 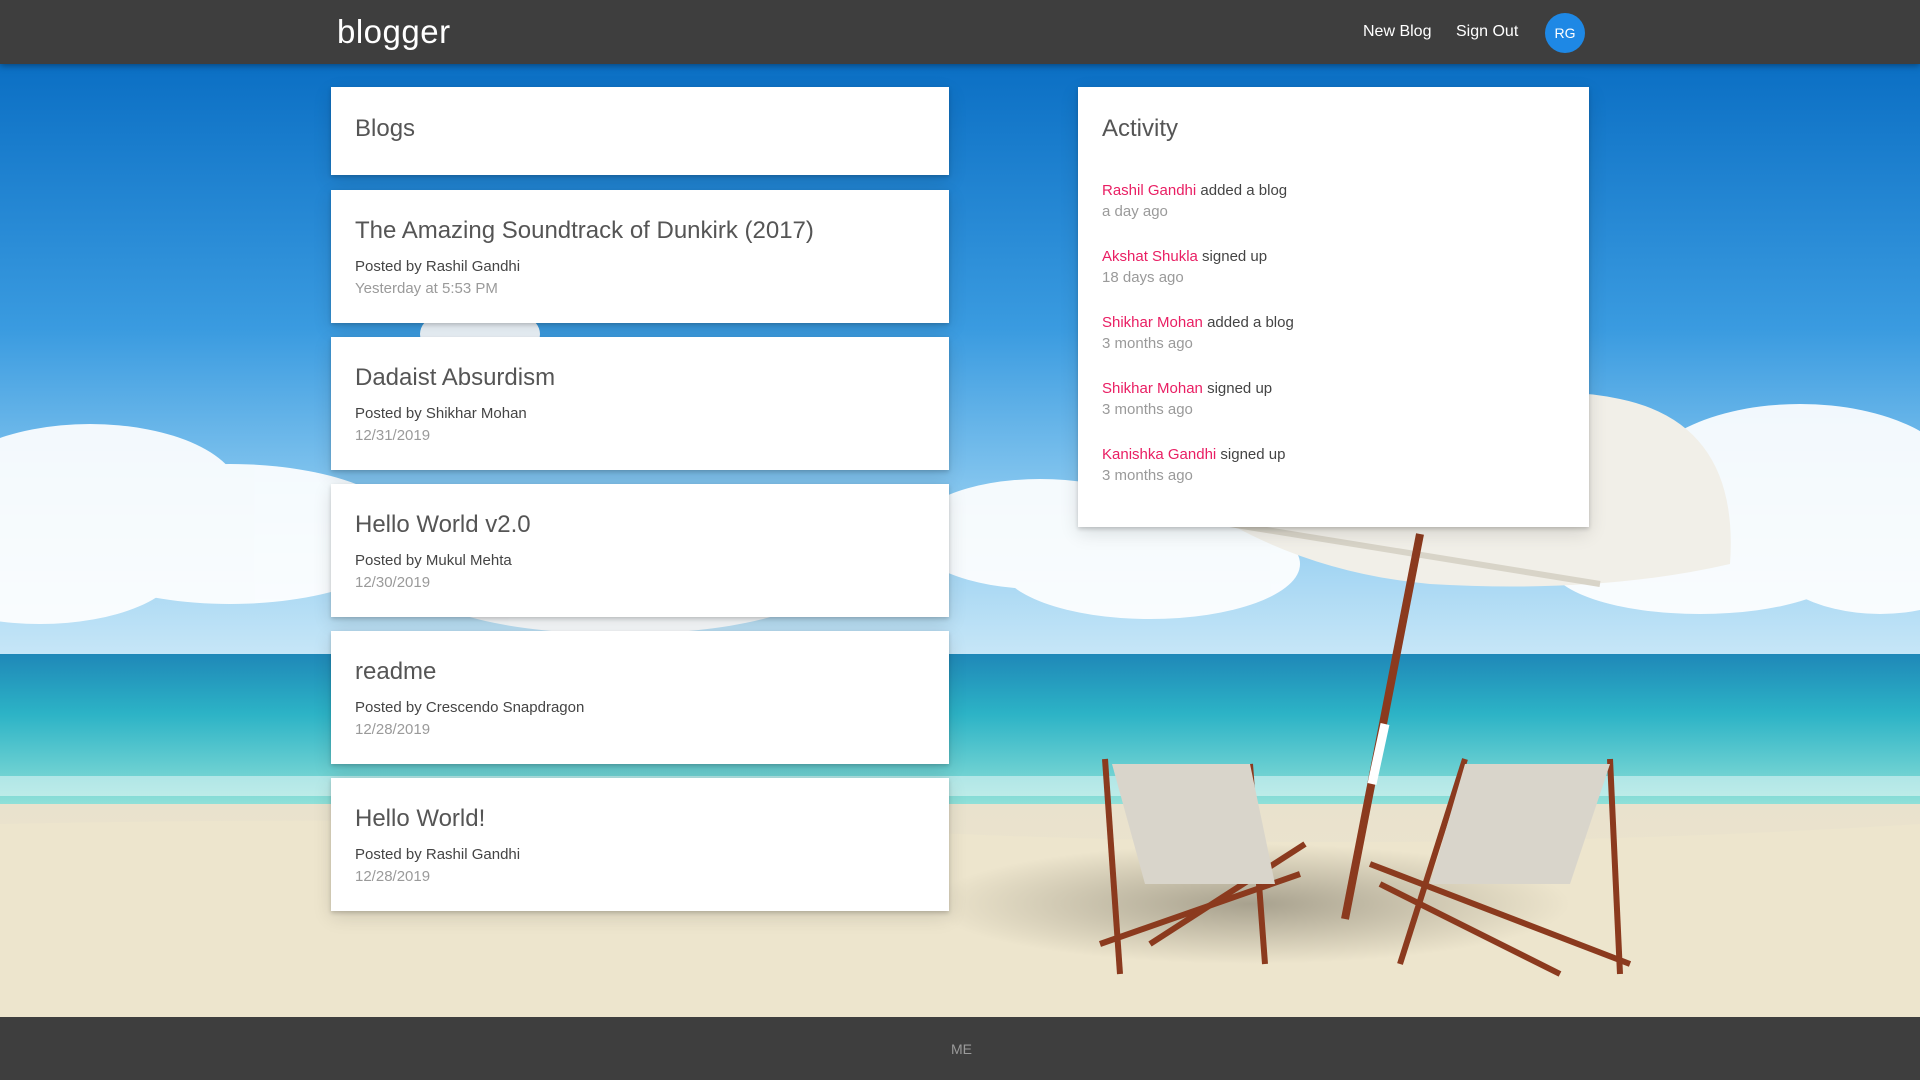 I want to click on blog-date: 12/30/2019, so click(x=393, y=582).